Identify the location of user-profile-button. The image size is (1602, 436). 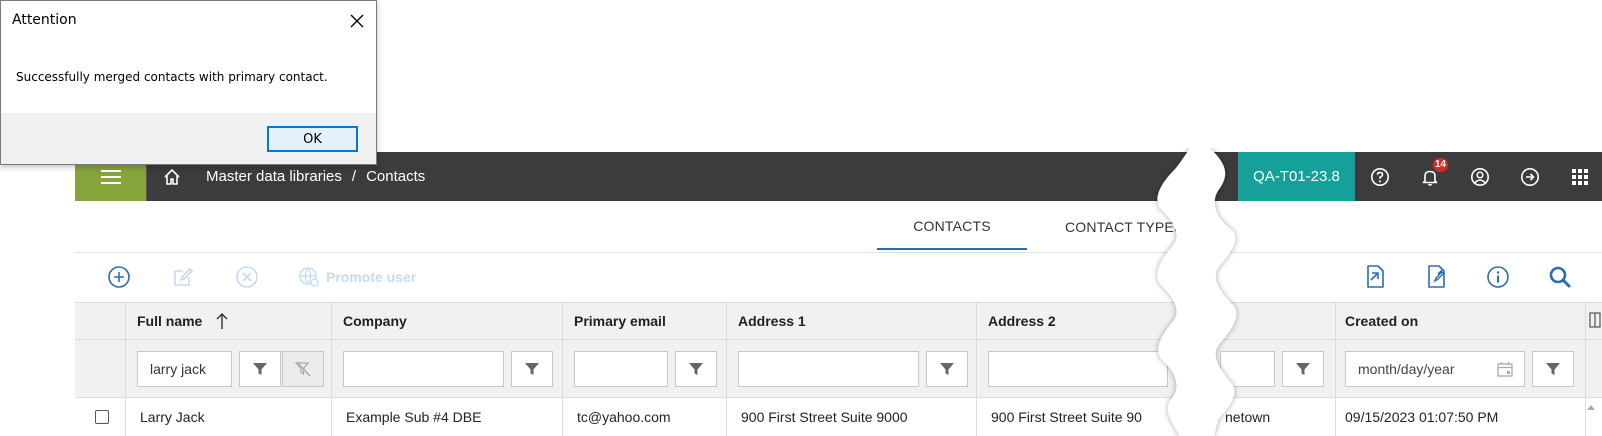
(1480, 176).